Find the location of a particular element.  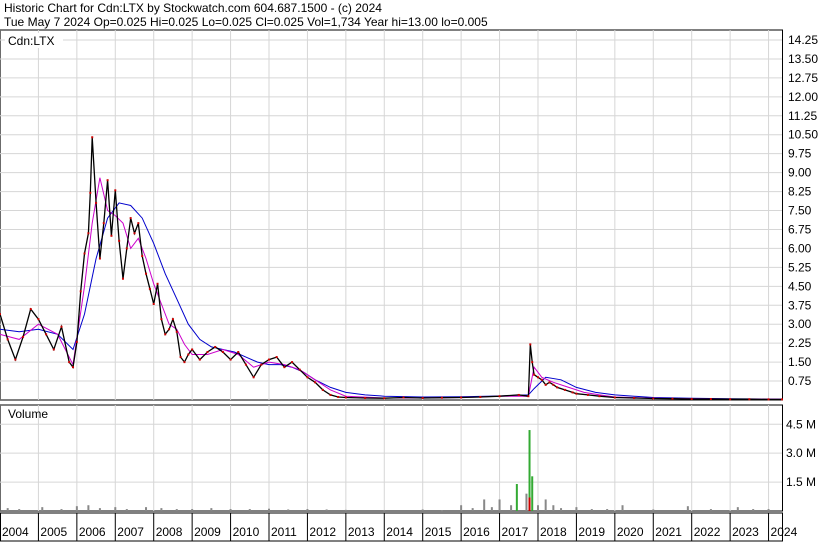

year-tick-label: 2019 is located at coordinates (591, 532).